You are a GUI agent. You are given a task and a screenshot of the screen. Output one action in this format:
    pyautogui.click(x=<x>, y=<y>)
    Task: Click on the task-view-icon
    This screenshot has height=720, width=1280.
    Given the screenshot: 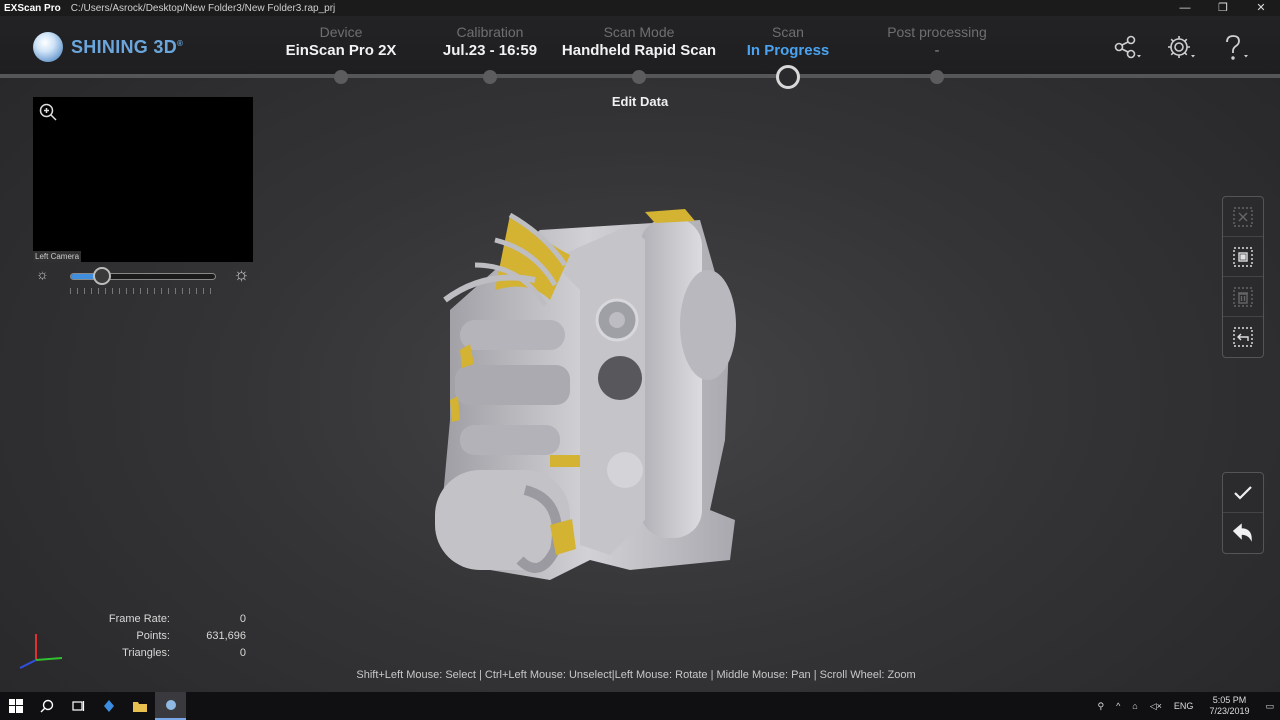 What is the action you would take?
    pyautogui.click(x=77, y=706)
    